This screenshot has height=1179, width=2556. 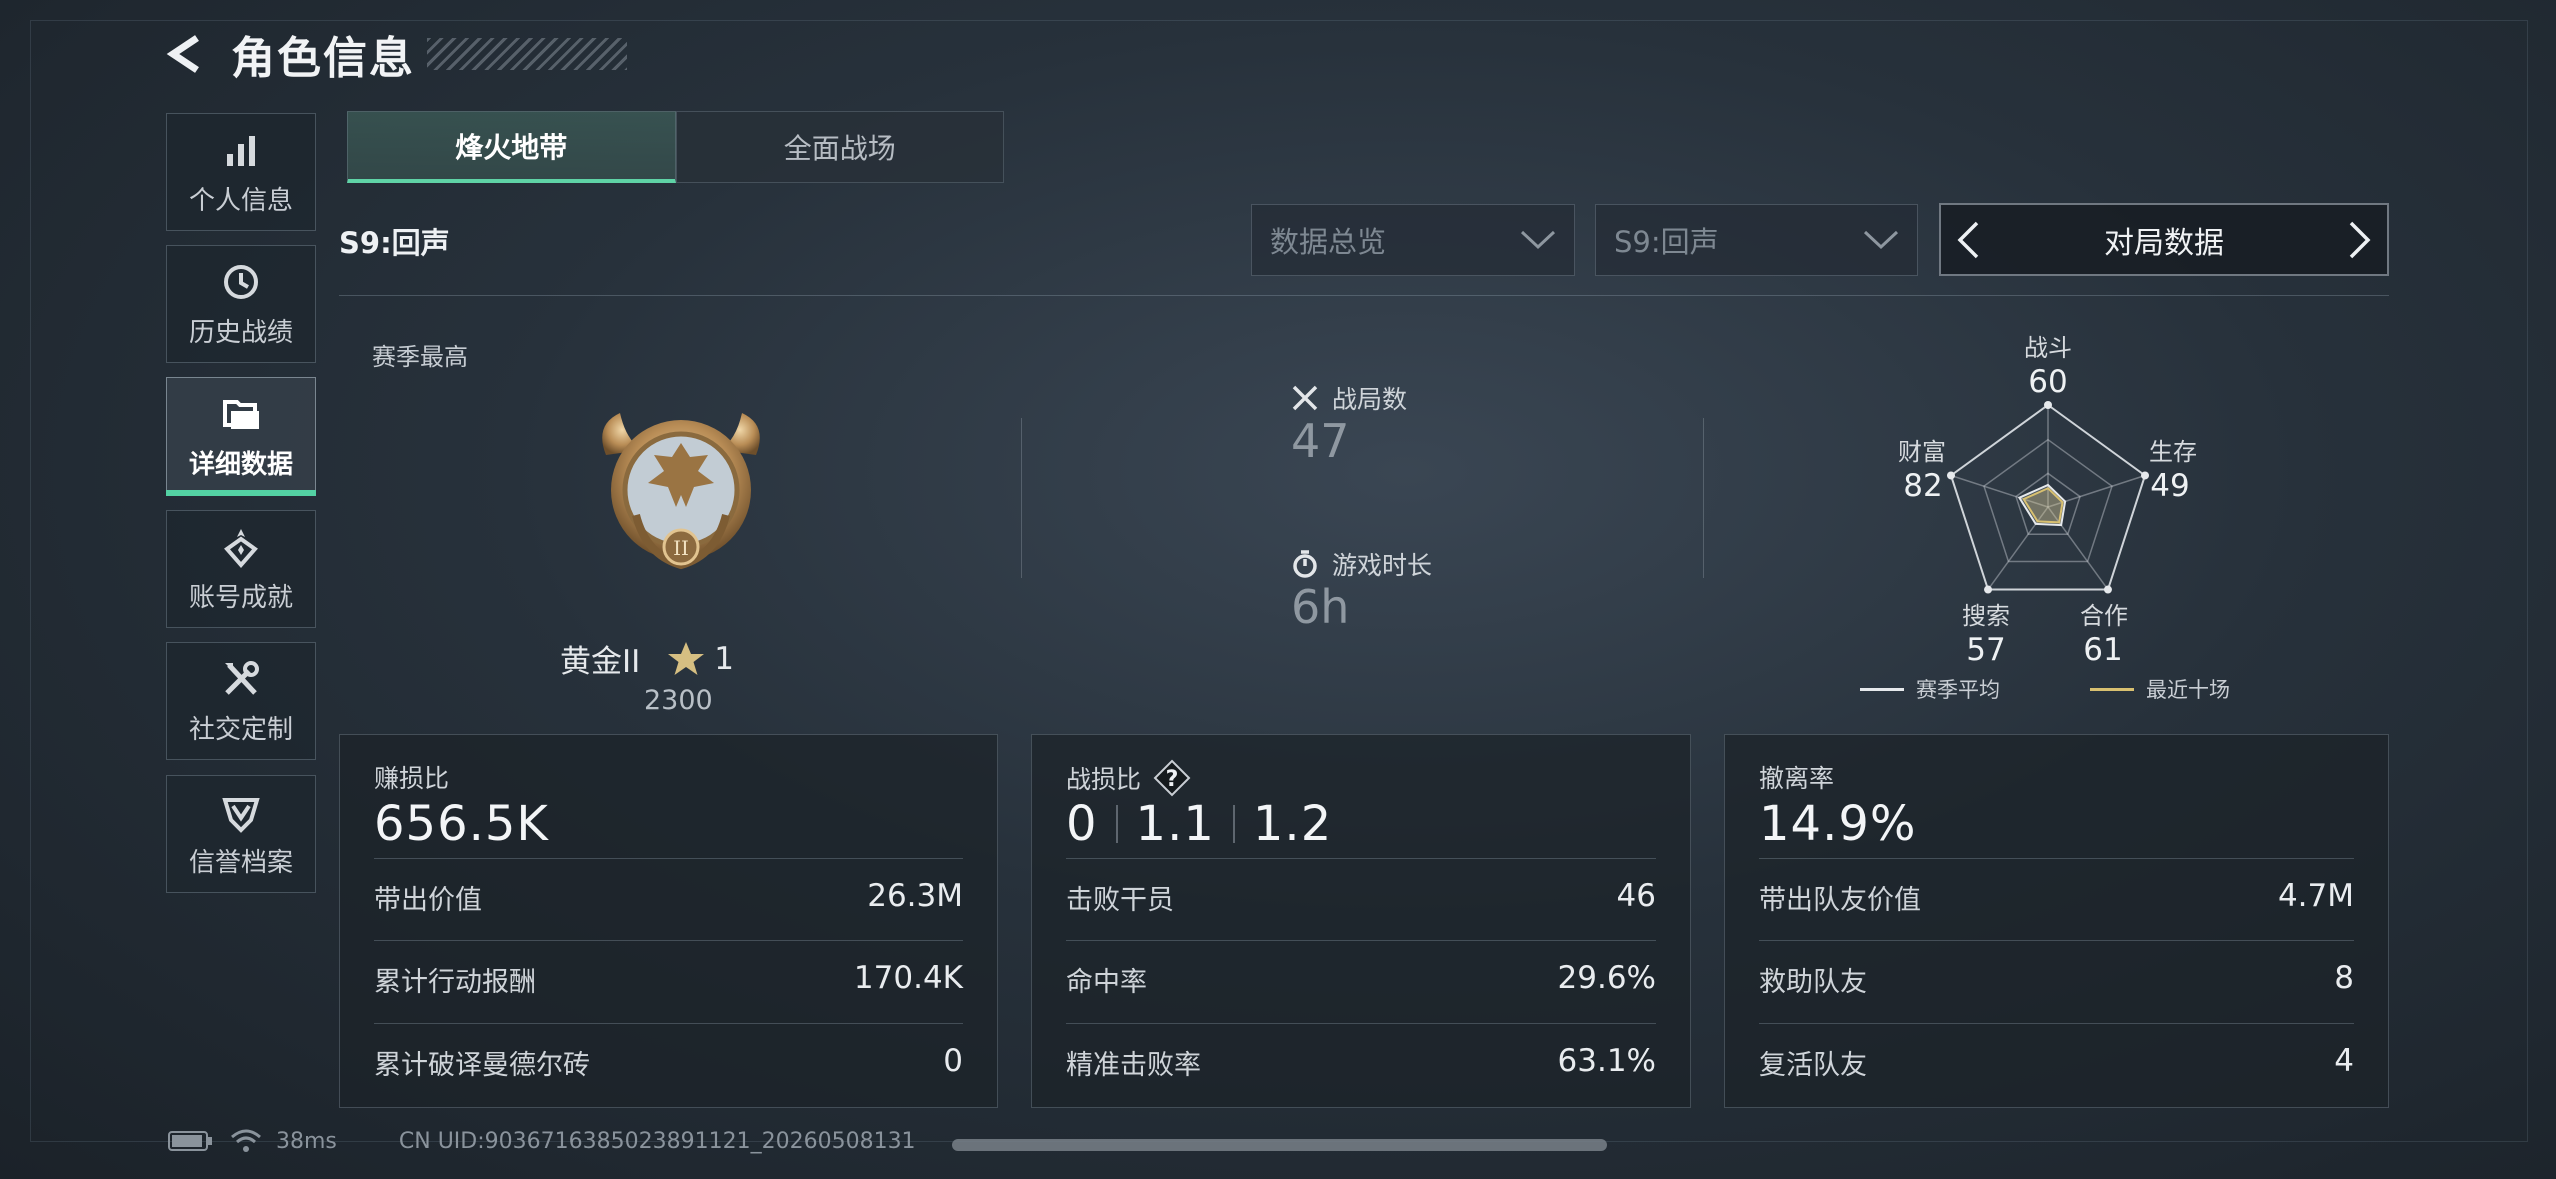 I want to click on overview-dropdown: 数据总览, so click(x=1413, y=240).